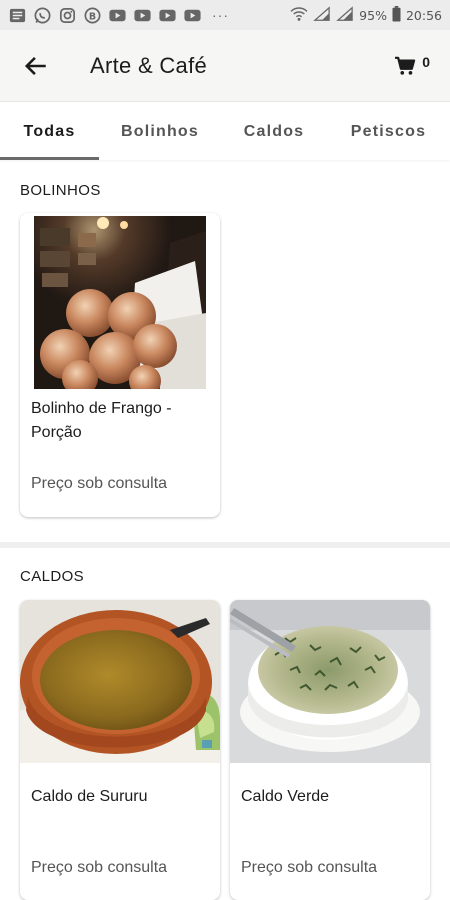 The image size is (450, 900). What do you see at coordinates (426, 61) in the screenshot?
I see `cart-count-badge: 0` at bounding box center [426, 61].